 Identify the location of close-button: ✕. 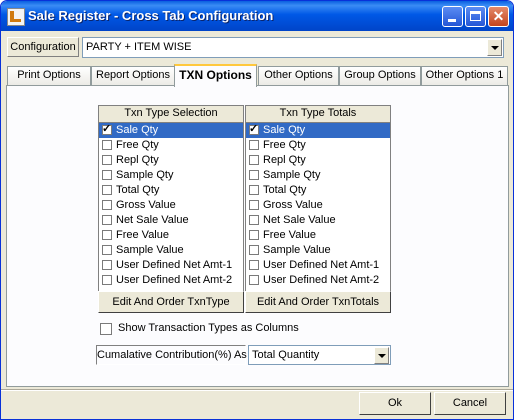
(498, 16).